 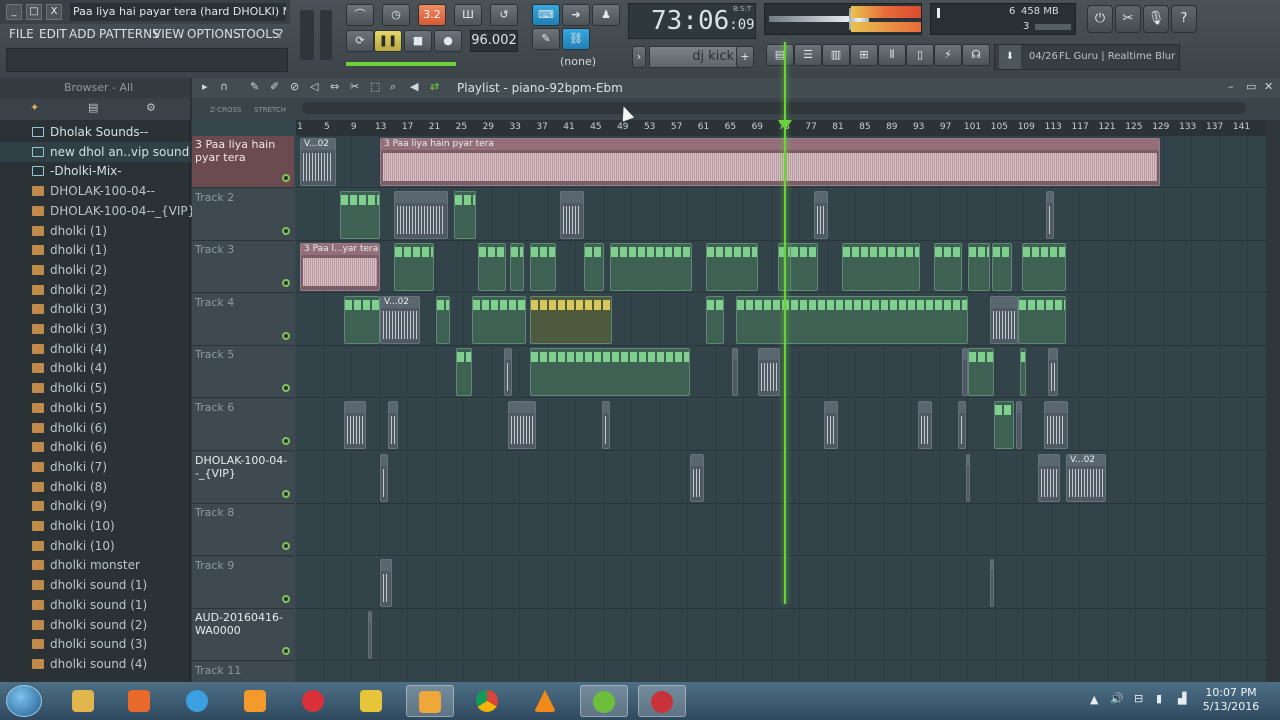 What do you see at coordinates (948, 55) in the screenshot?
I see `plugin-icon: ⚡` at bounding box center [948, 55].